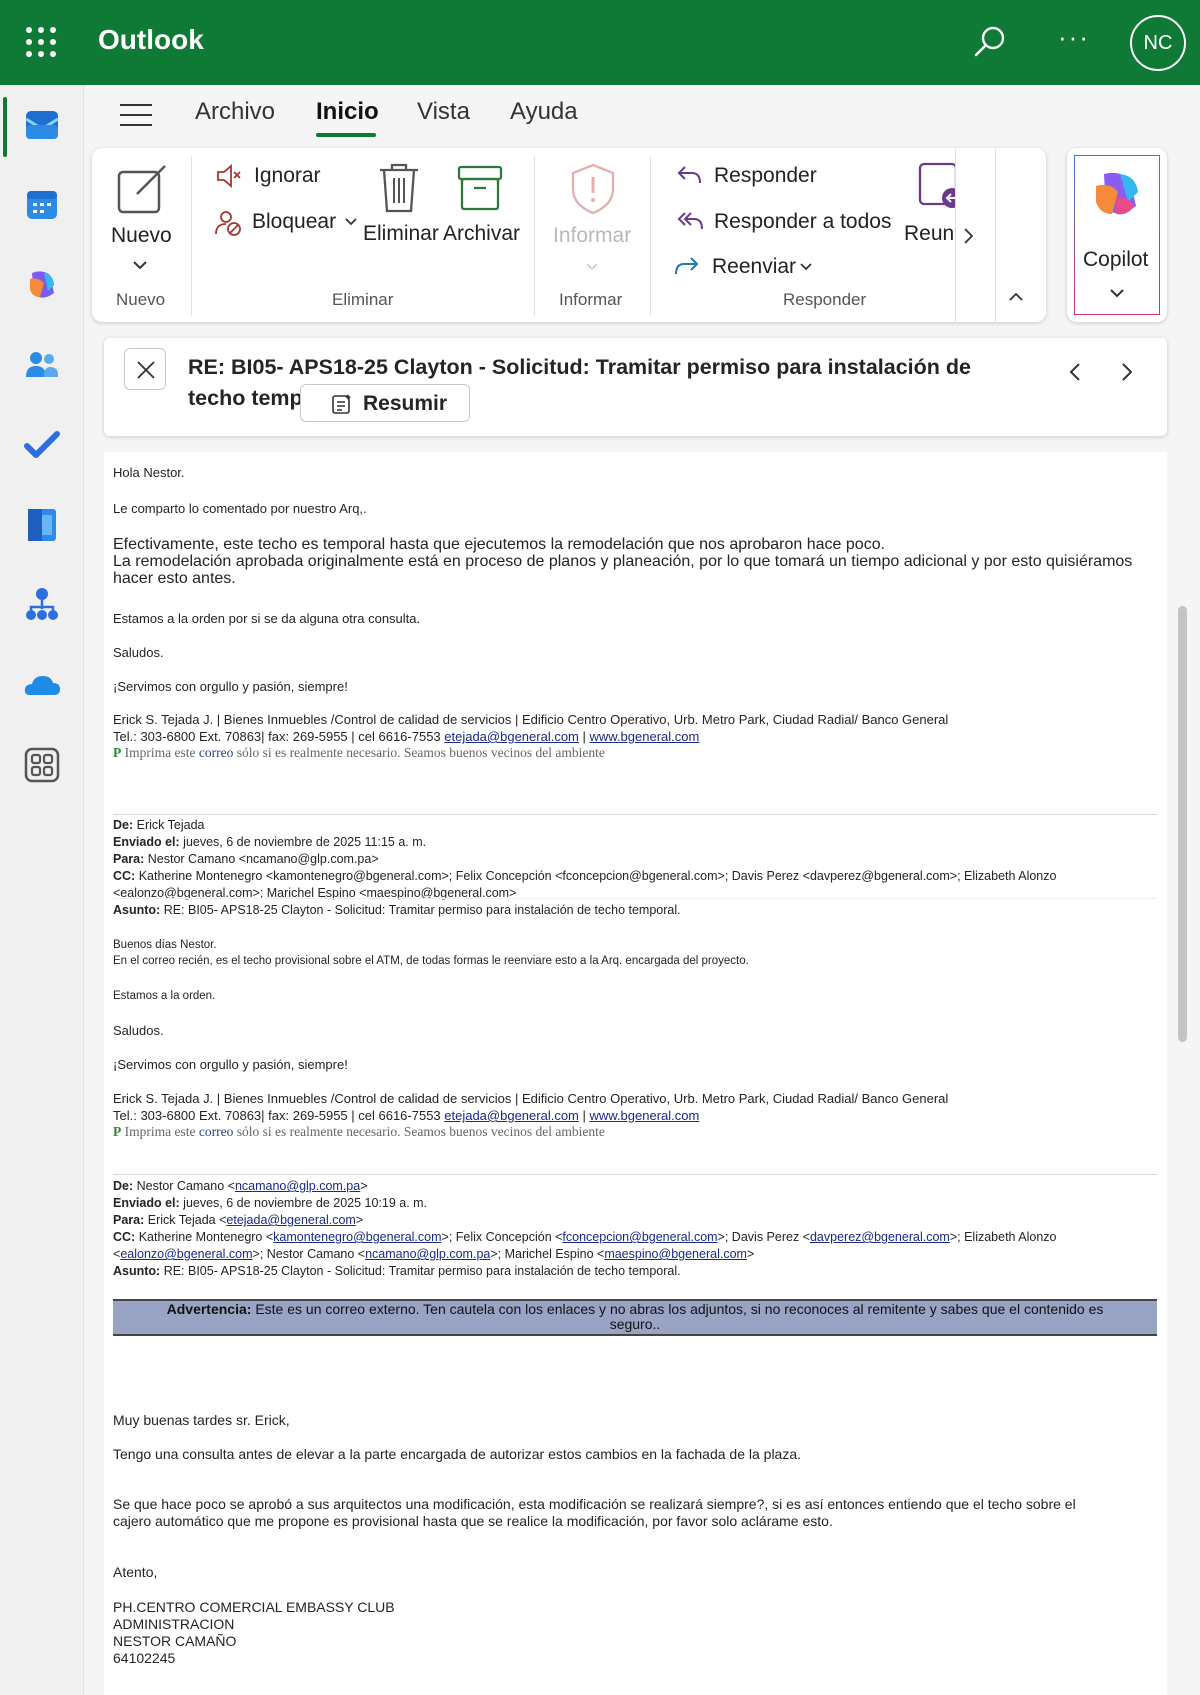 The image size is (1200, 1695). What do you see at coordinates (42, 365) in the screenshot?
I see `people-icon` at bounding box center [42, 365].